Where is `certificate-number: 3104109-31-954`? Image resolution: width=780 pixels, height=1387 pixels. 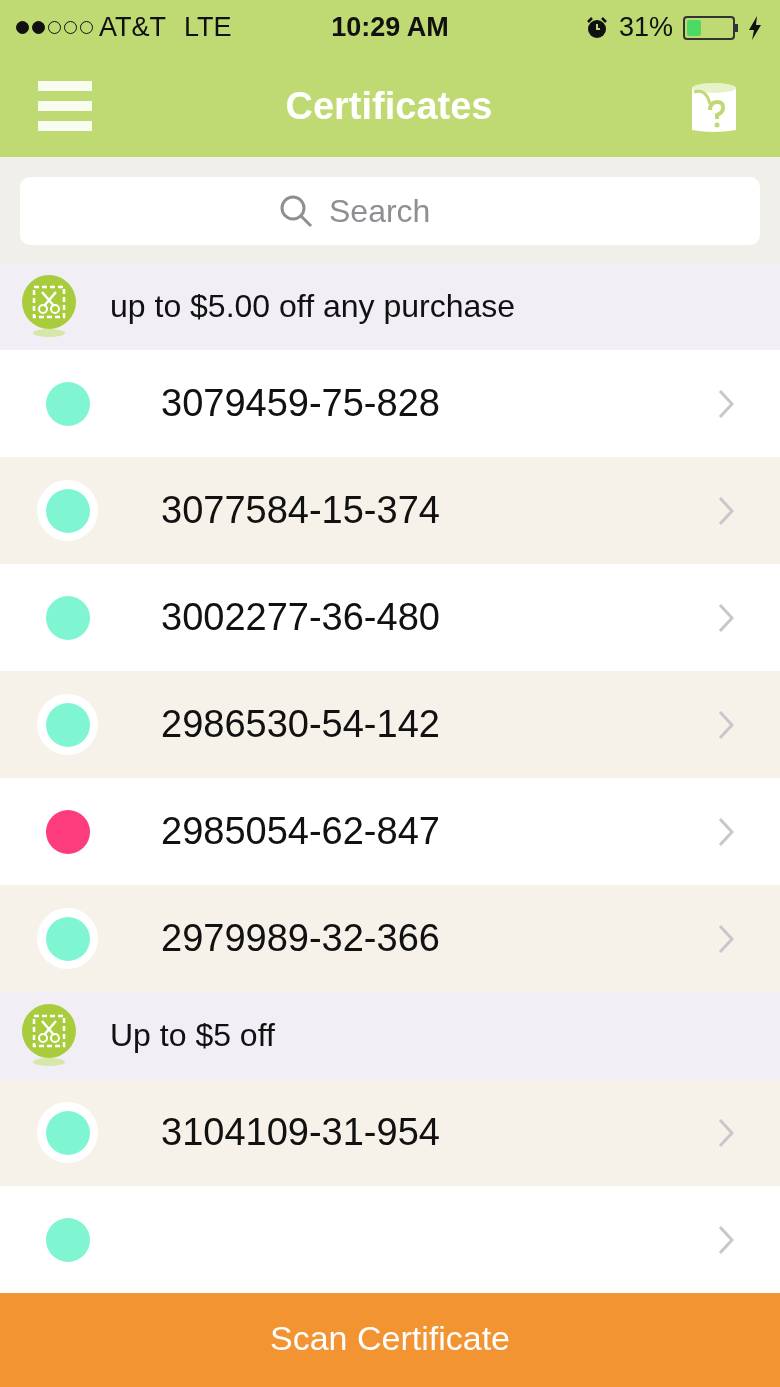 certificate-number: 3104109-31-954 is located at coordinates (301, 1132).